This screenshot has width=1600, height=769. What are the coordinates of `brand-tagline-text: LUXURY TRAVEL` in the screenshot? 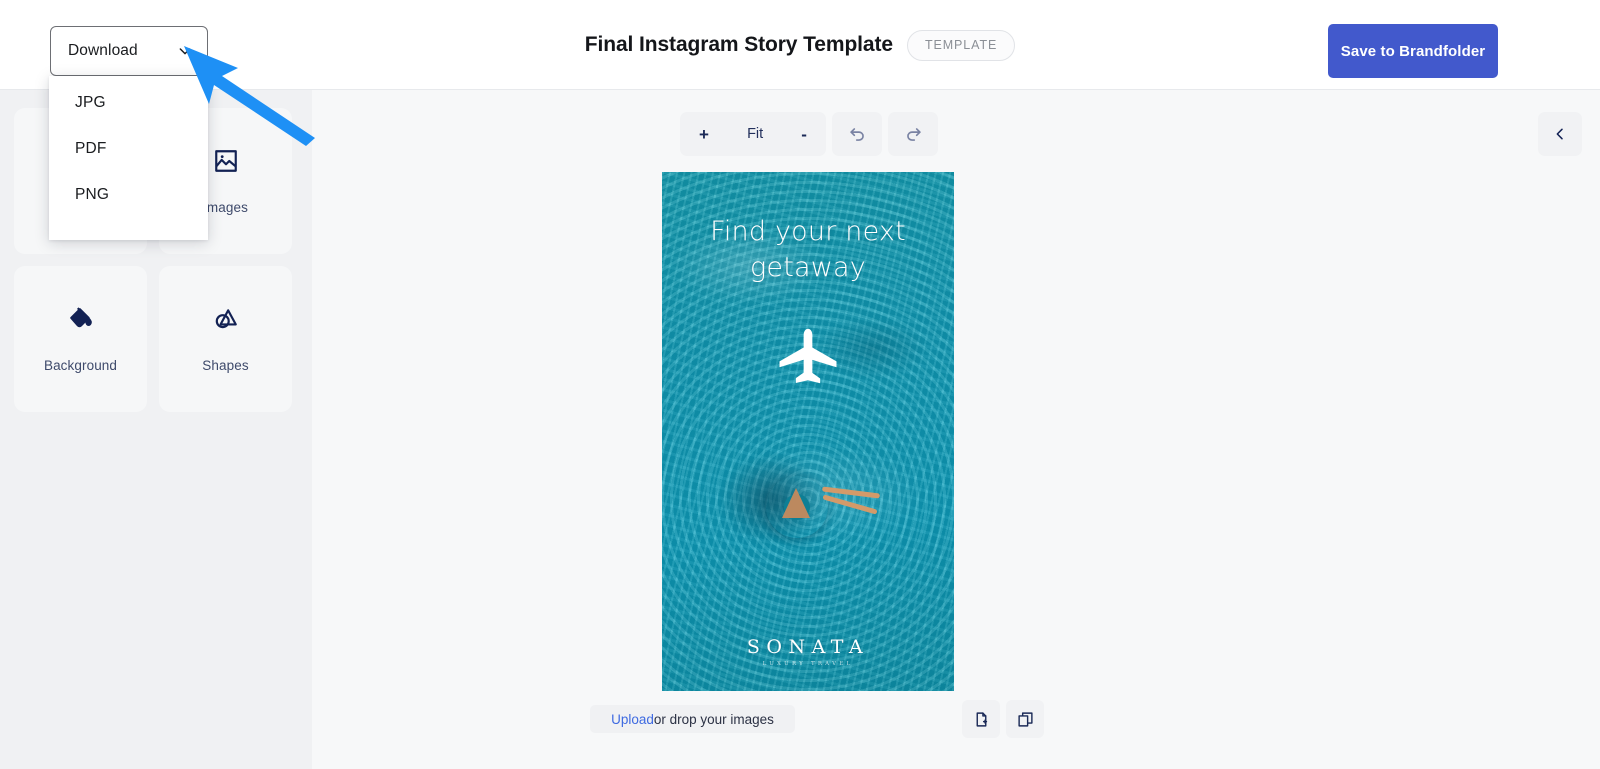 It's located at (808, 664).